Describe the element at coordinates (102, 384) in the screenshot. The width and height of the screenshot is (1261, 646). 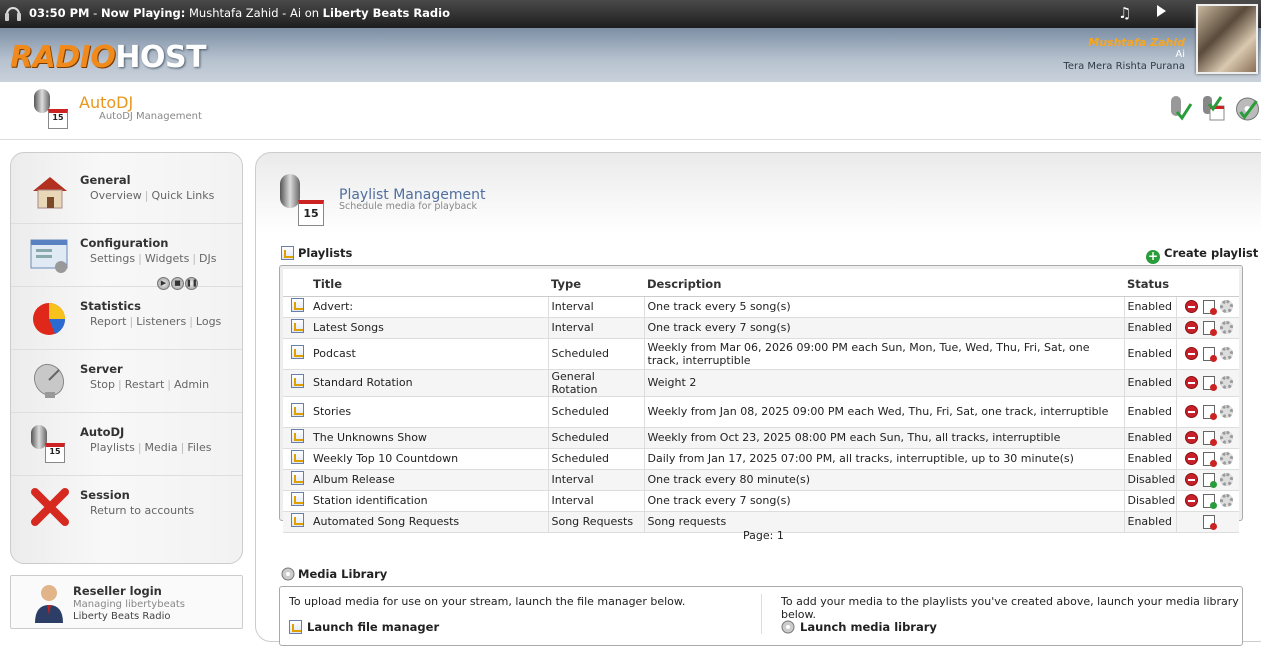
I see `link-stop: Stop` at that location.